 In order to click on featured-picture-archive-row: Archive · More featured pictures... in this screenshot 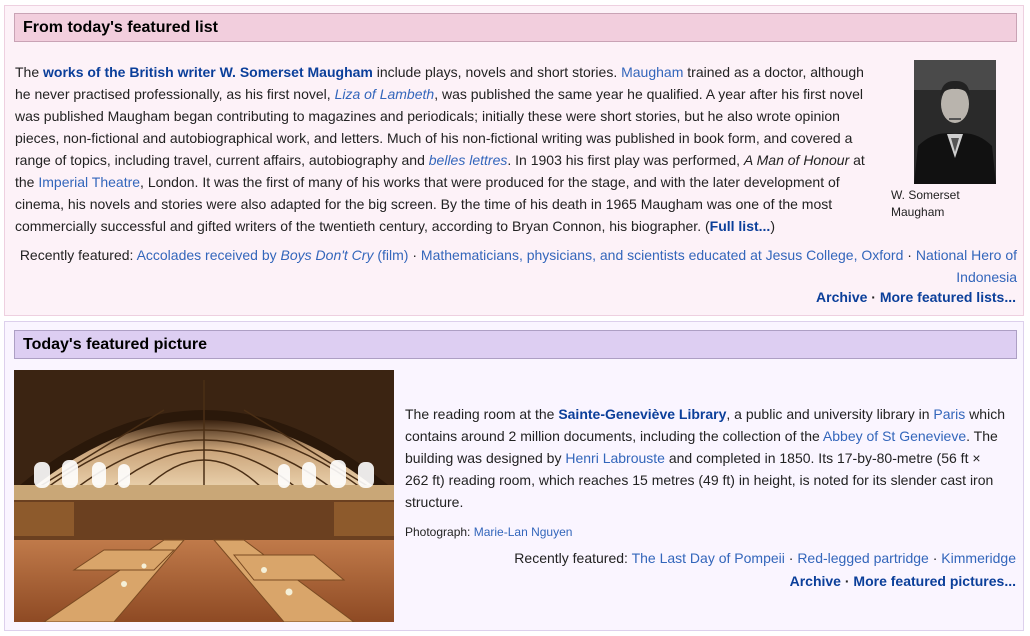, I will do `click(903, 581)`.